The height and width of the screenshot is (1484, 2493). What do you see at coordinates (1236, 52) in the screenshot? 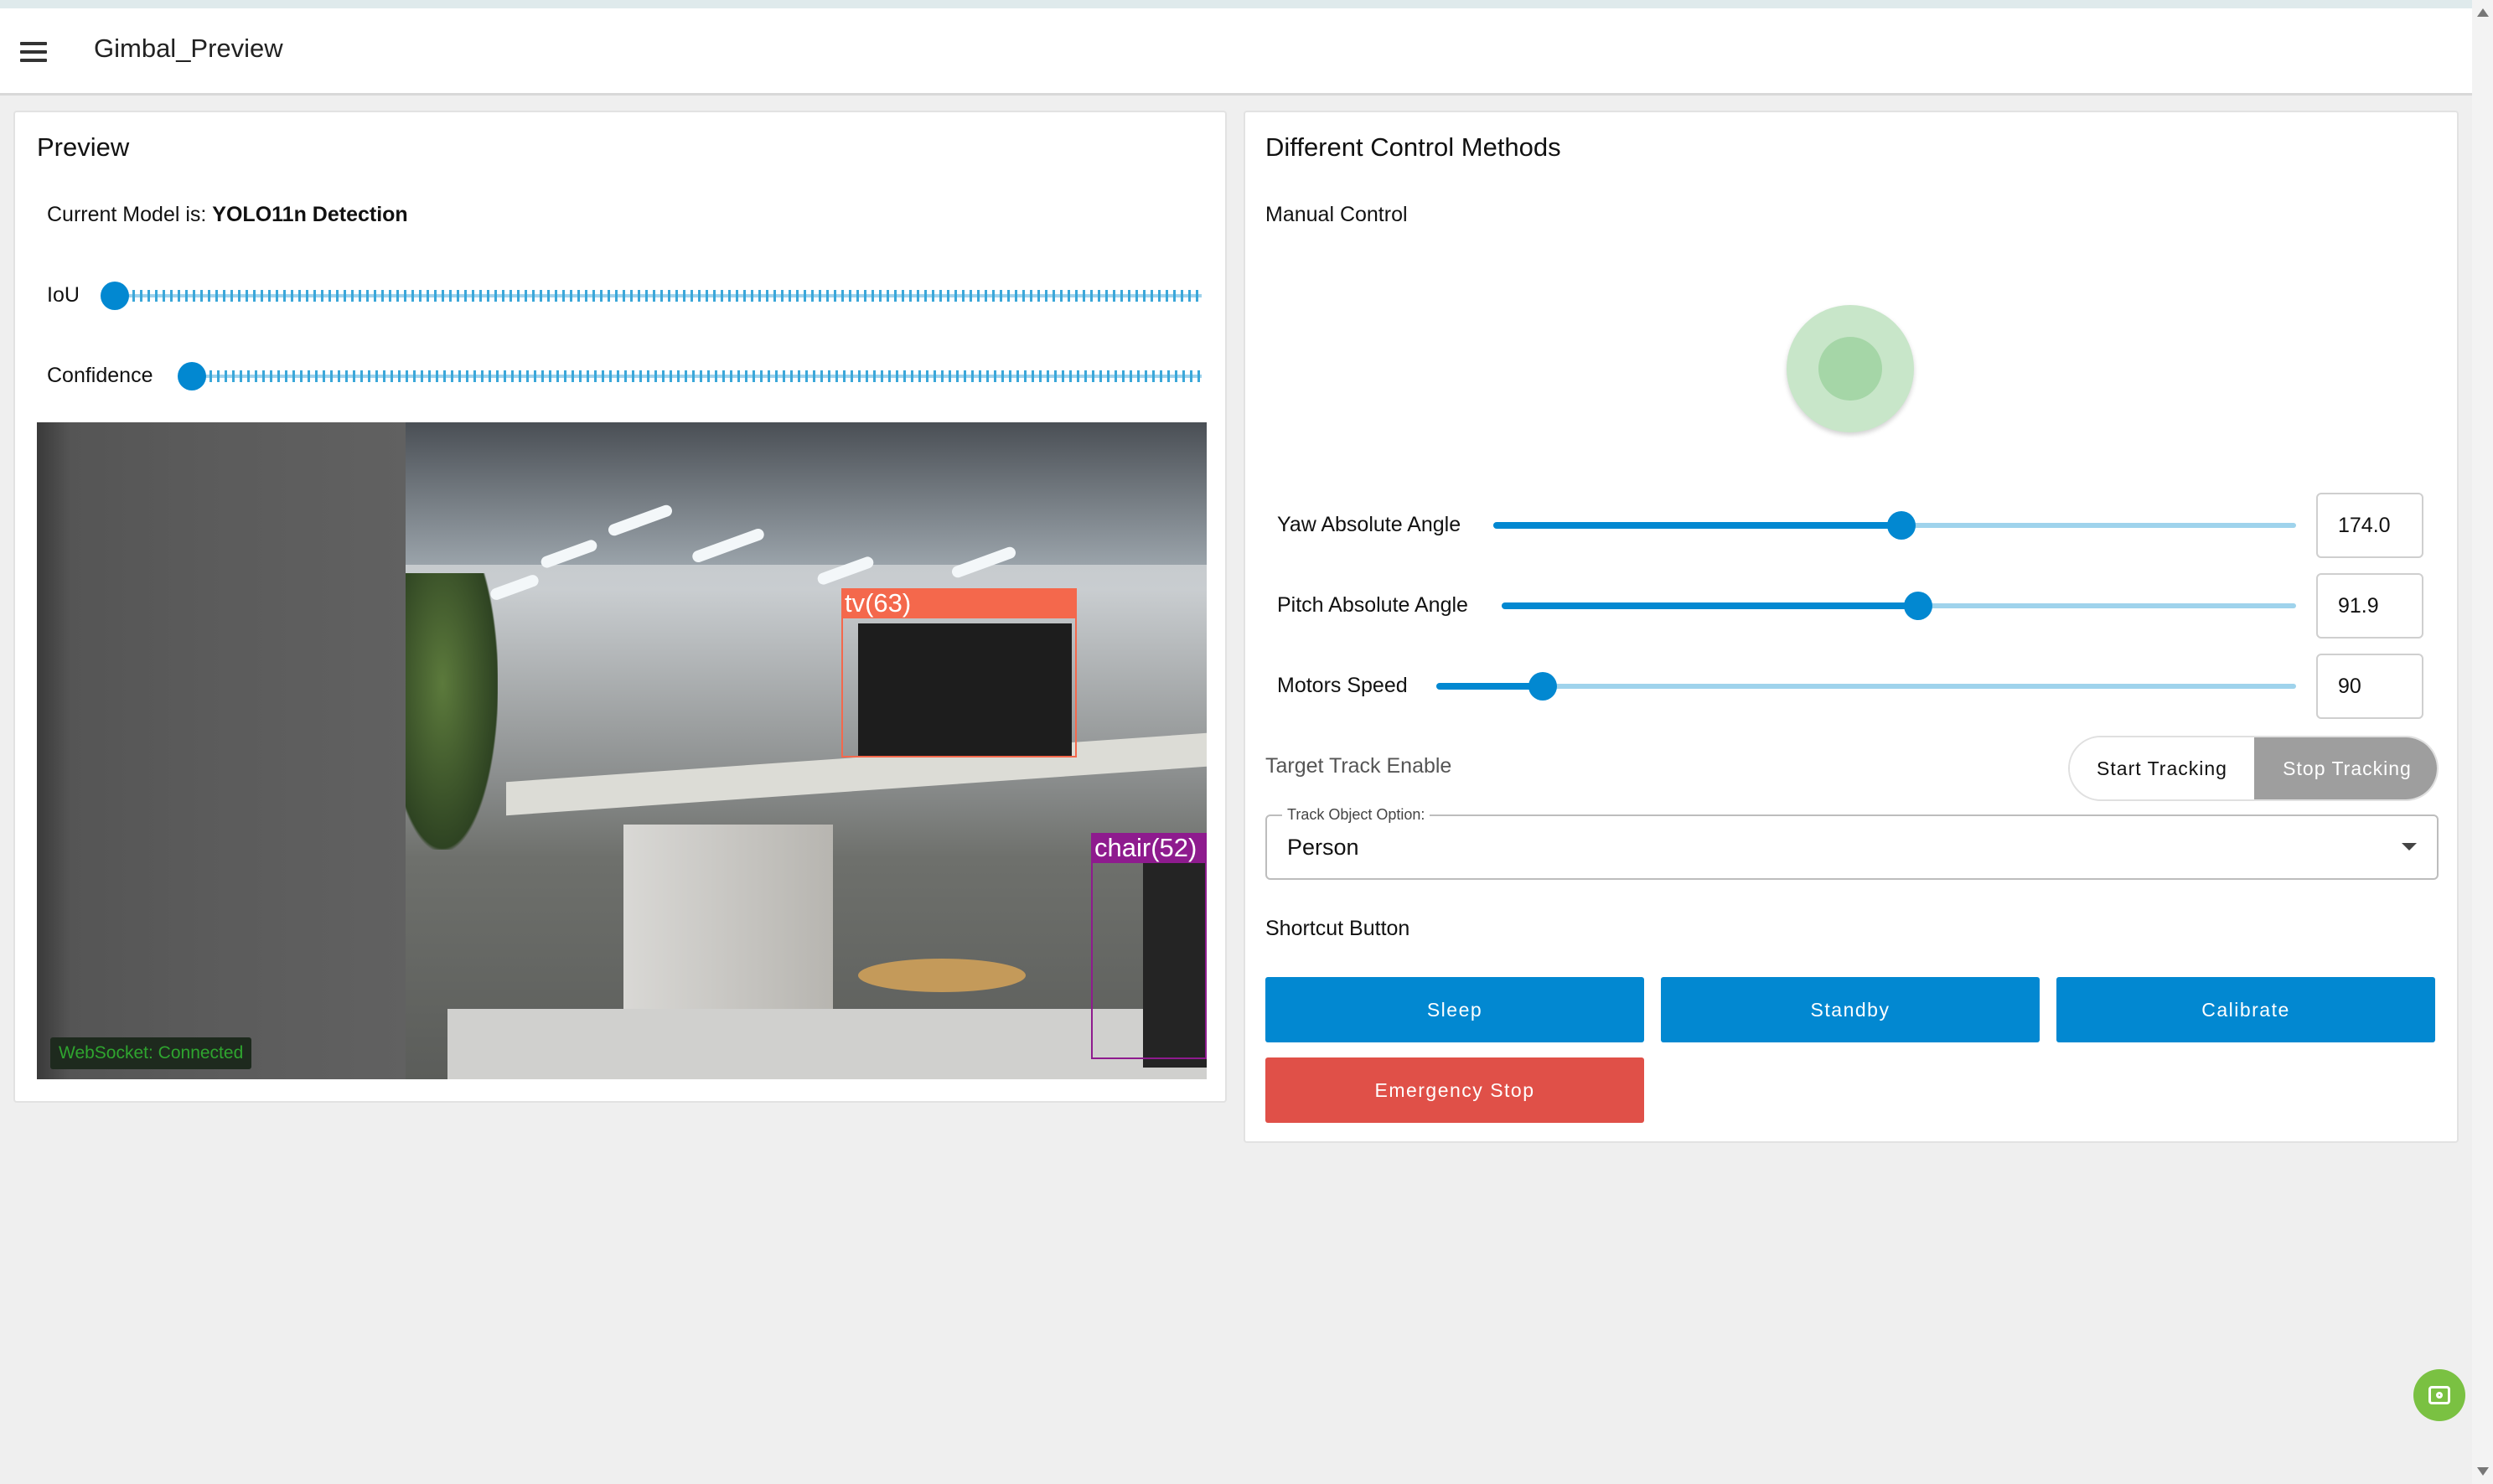
I see `app-bar: Gimbal_Preview` at bounding box center [1236, 52].